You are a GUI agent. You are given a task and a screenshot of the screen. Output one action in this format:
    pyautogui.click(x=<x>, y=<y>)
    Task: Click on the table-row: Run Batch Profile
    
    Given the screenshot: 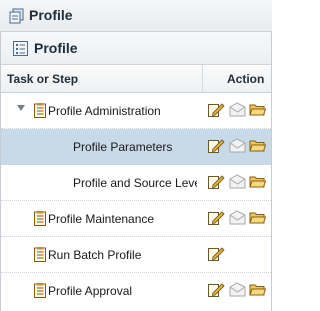 What is the action you would take?
    pyautogui.click(x=136, y=255)
    